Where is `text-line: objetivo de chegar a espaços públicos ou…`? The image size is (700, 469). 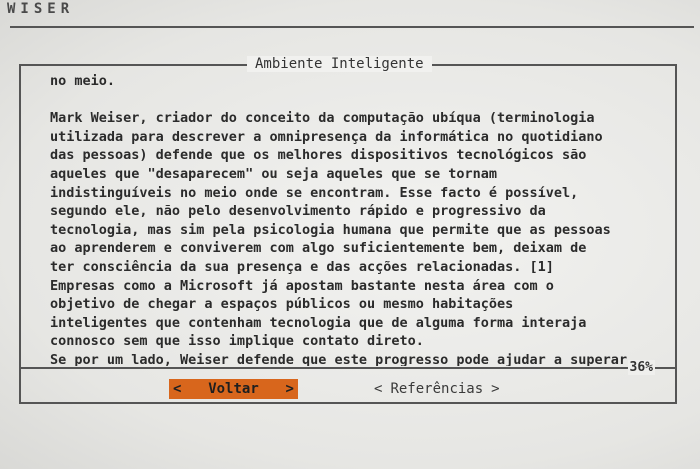
text-line: objetivo de chegar a espaços públicos ou… is located at coordinates (282, 304).